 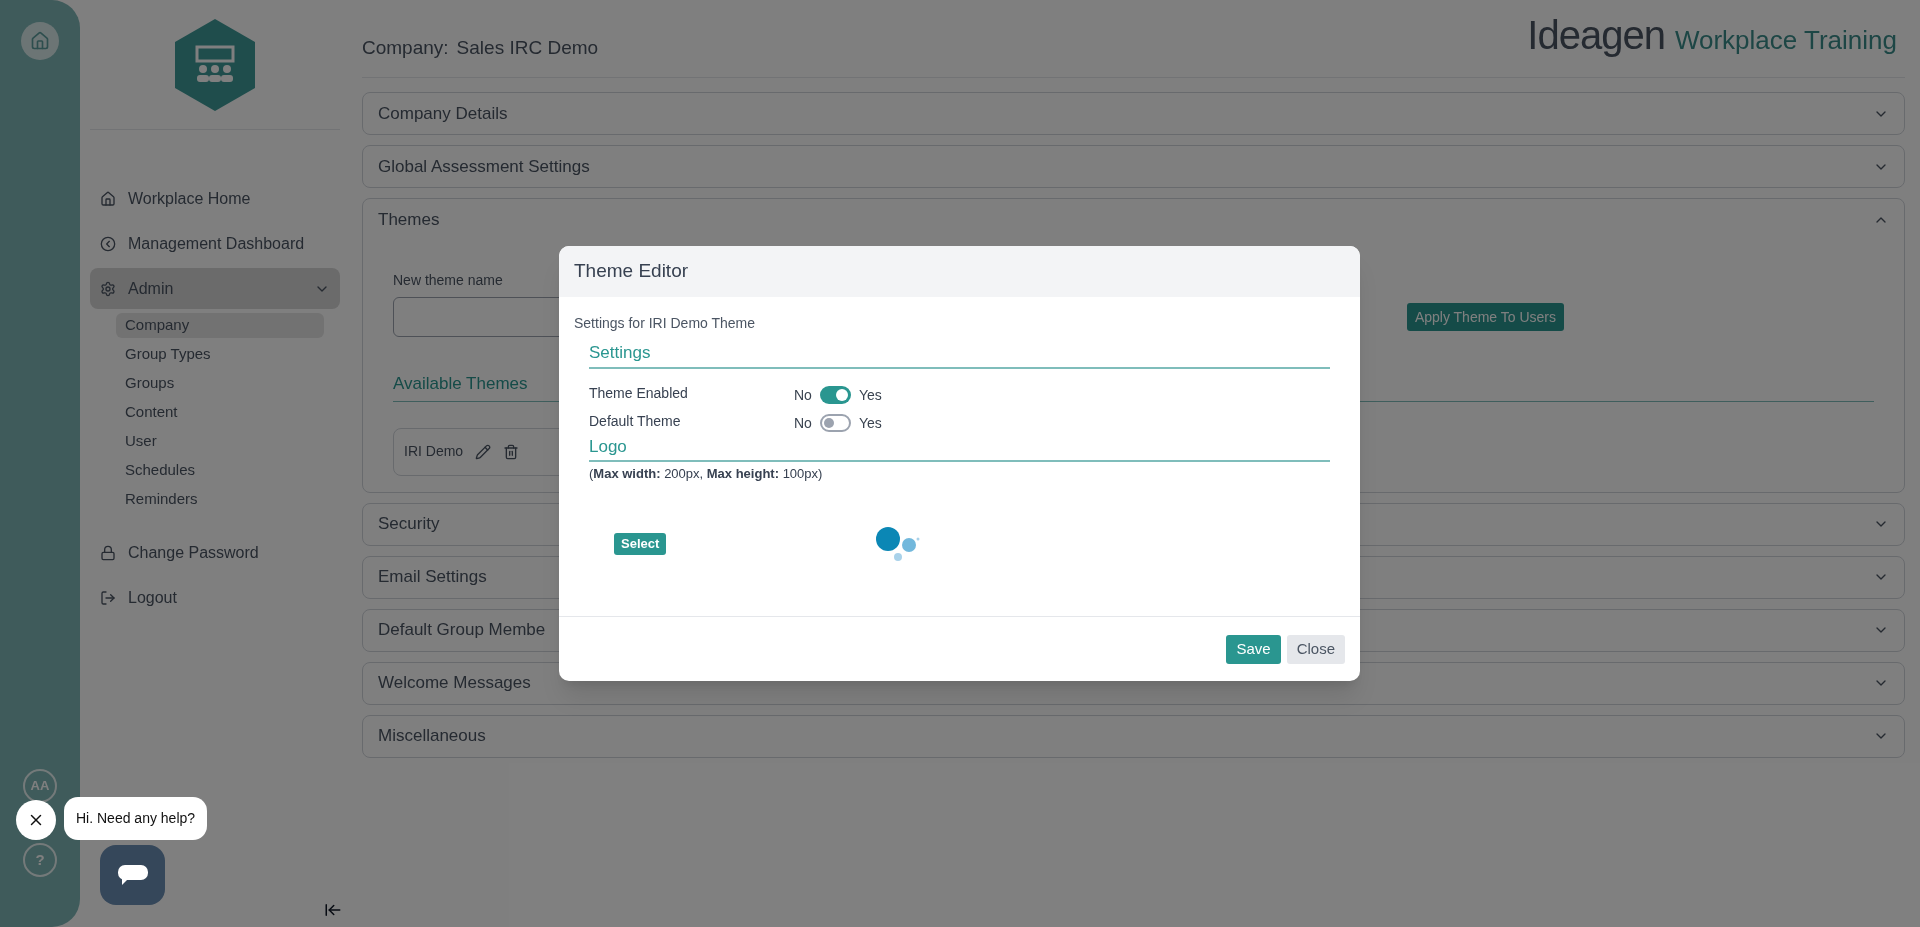 I want to click on company-name: Sales IRC Demo, so click(x=527, y=48).